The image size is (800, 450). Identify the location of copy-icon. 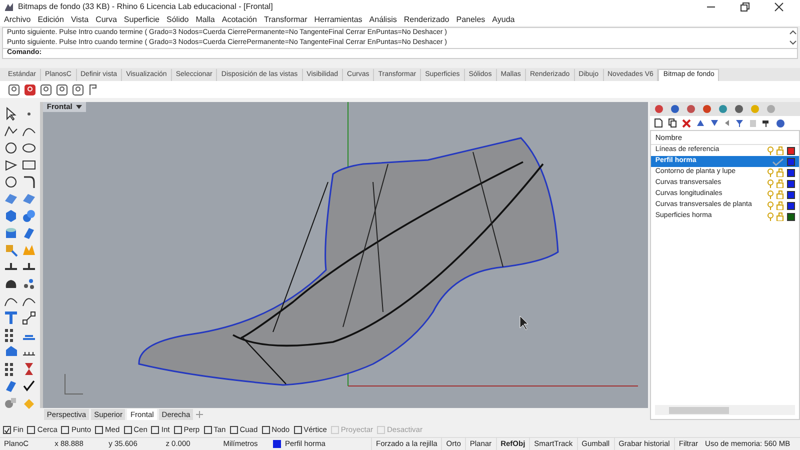
(673, 123).